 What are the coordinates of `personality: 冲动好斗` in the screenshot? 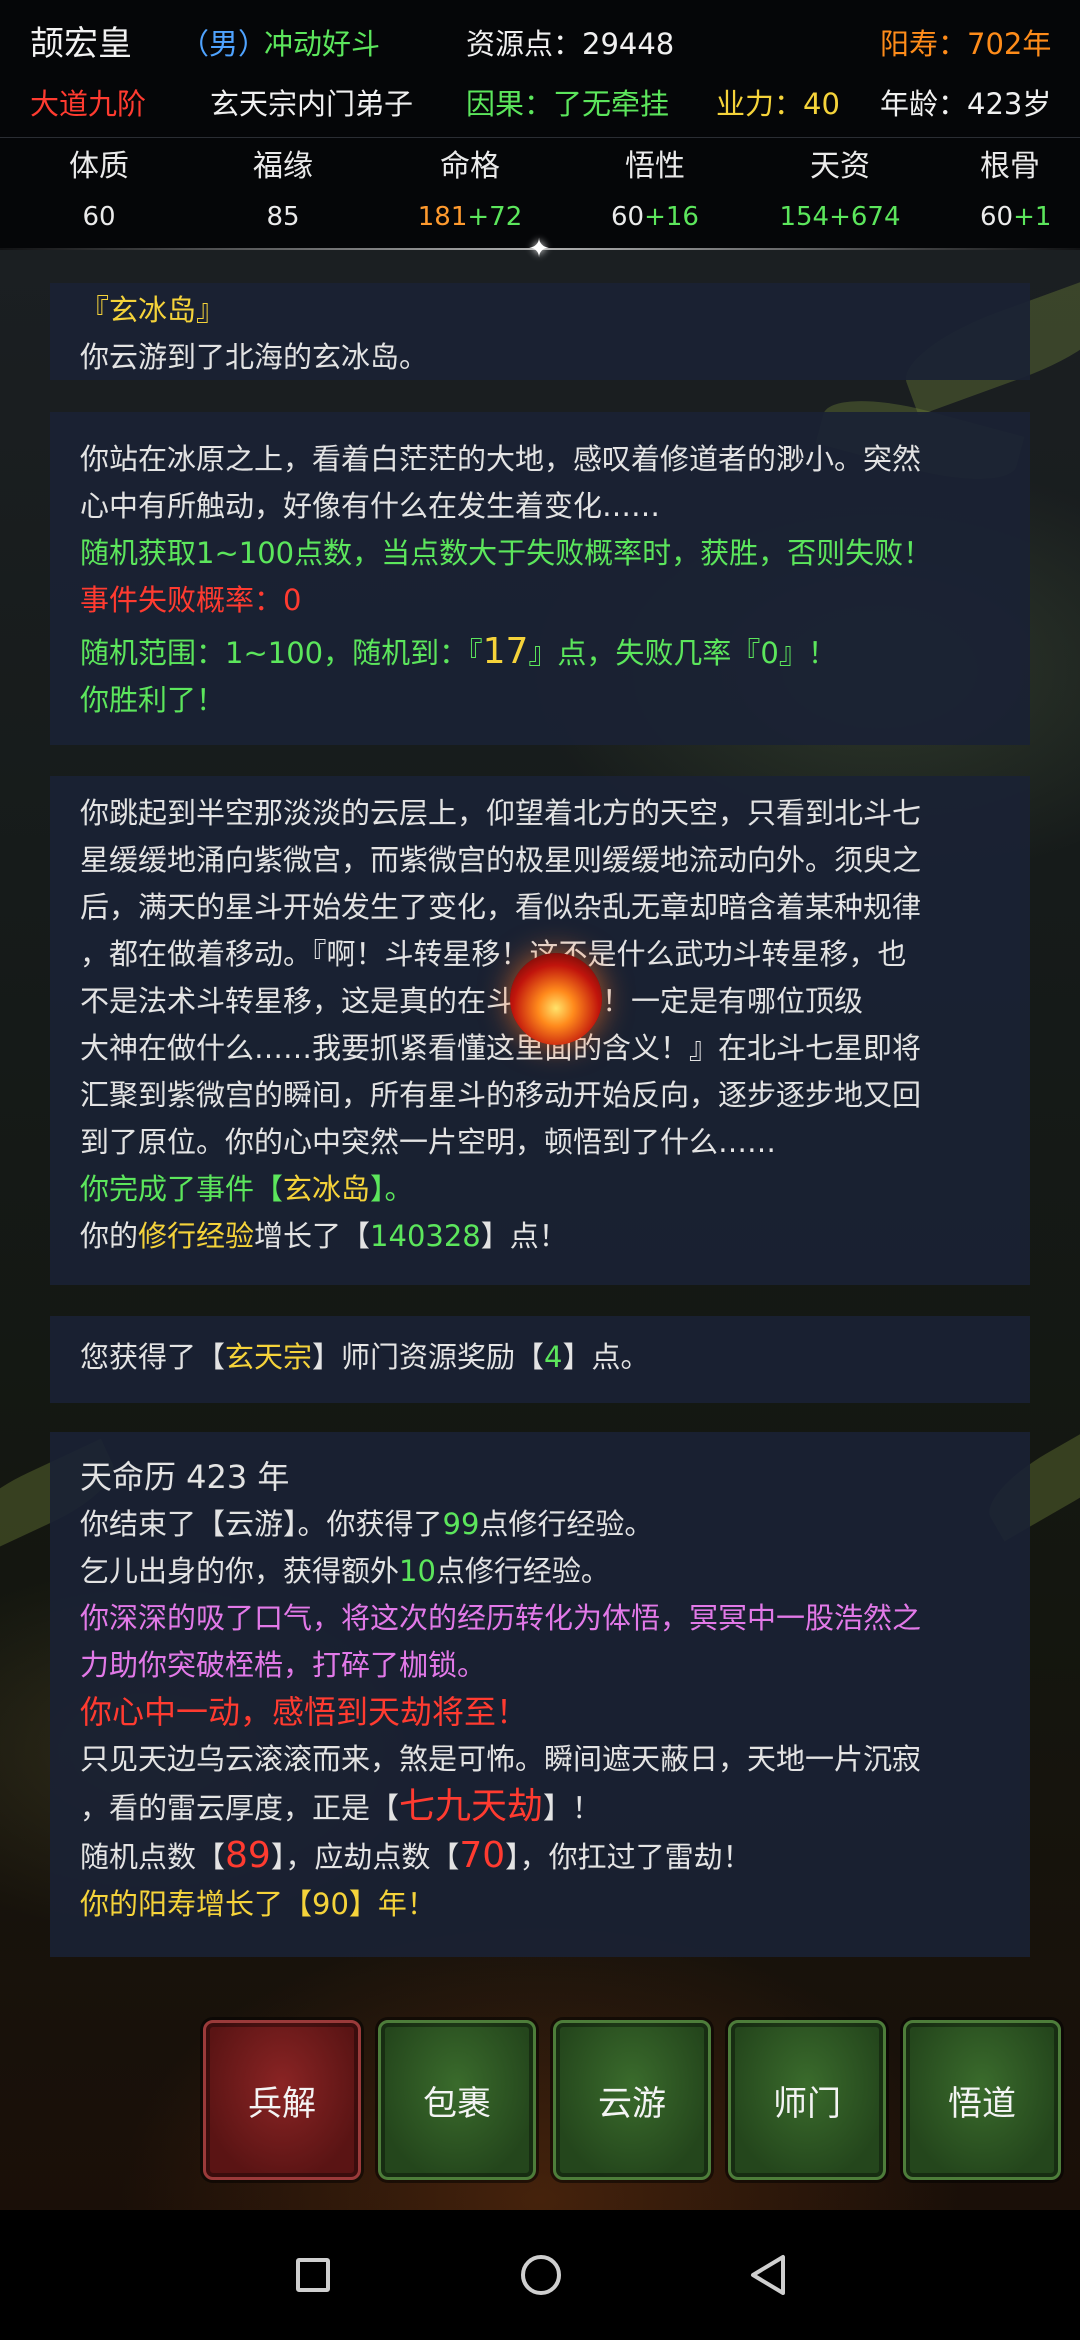 It's located at (322, 44).